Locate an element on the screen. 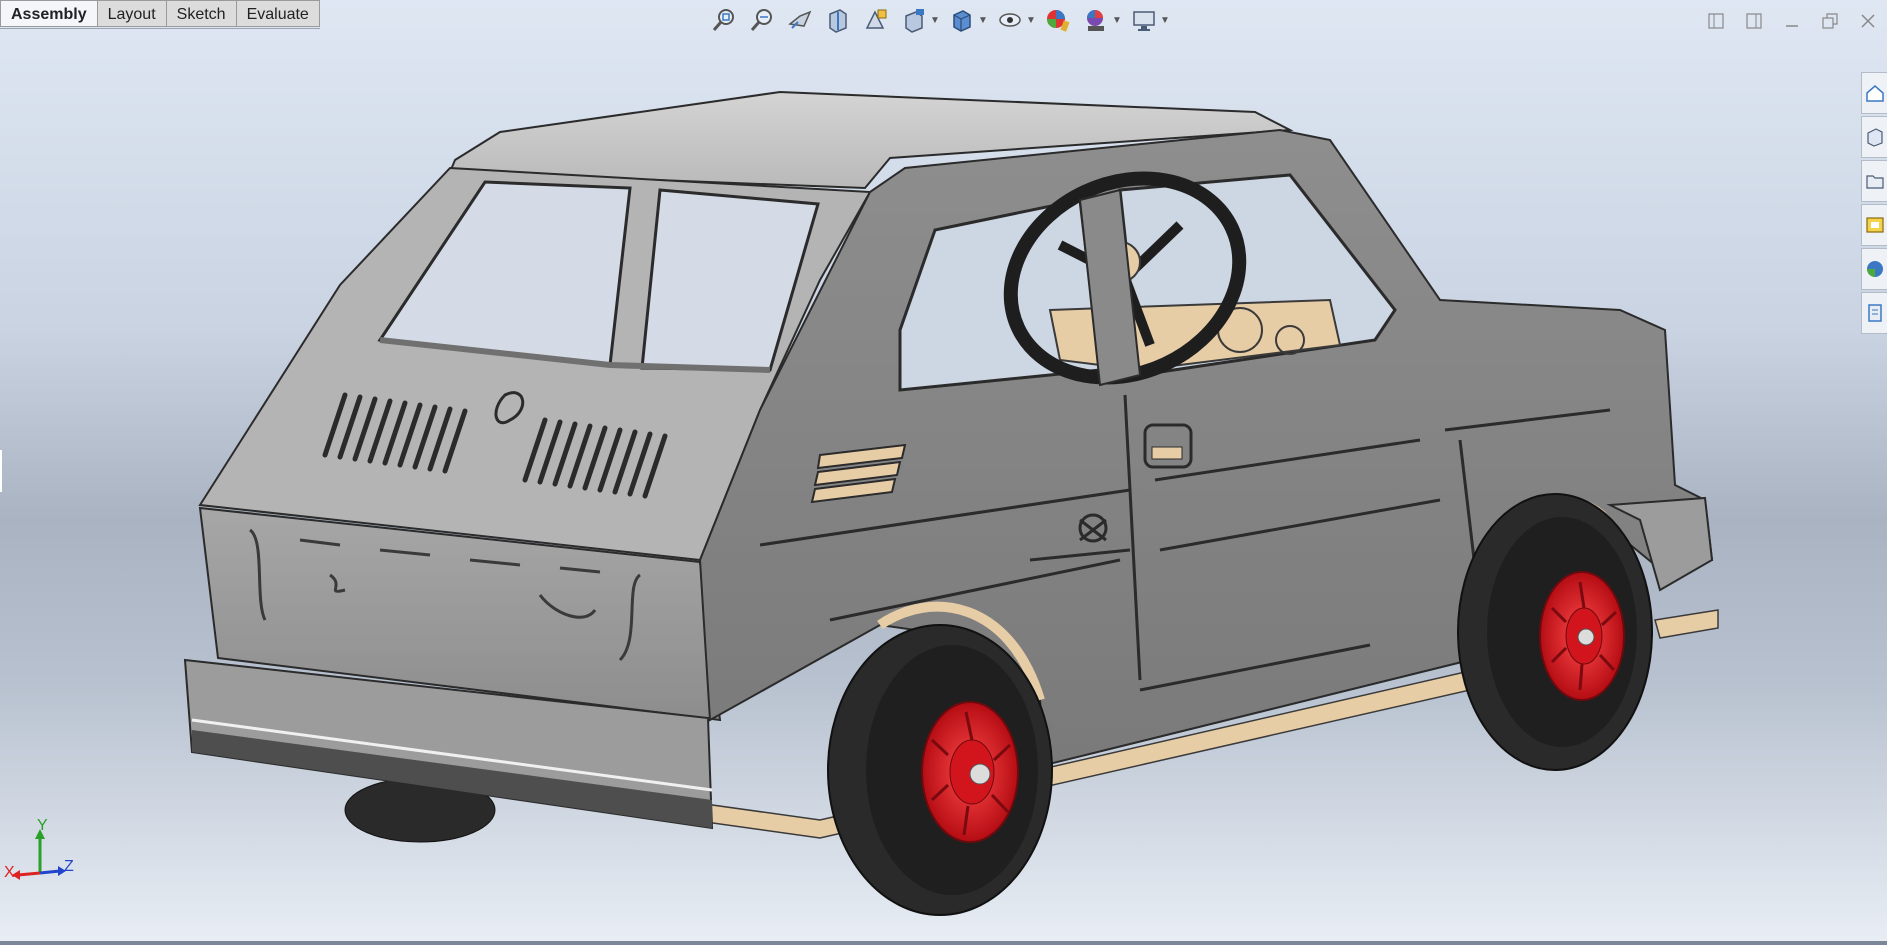 The height and width of the screenshot is (945, 1887). triad-y-label: Y is located at coordinates (42, 825).